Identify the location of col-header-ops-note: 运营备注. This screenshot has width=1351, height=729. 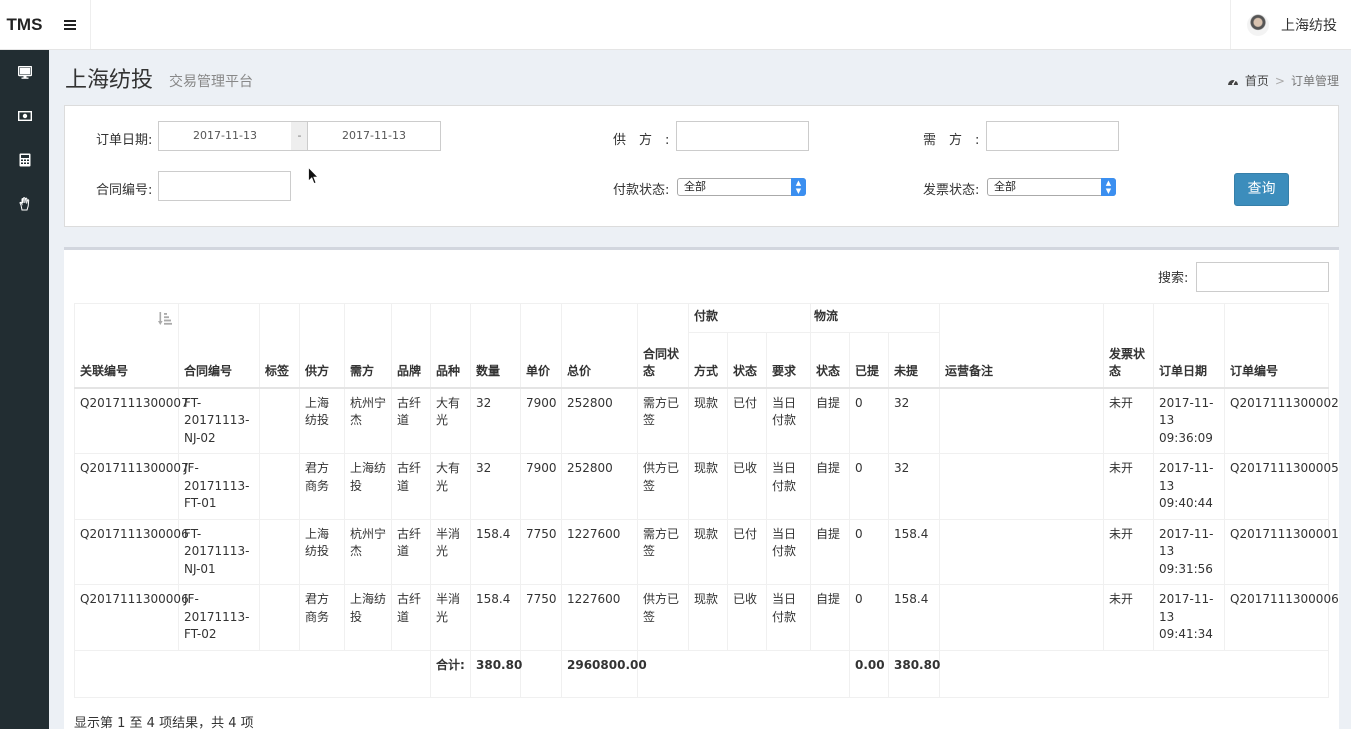
(1022, 346).